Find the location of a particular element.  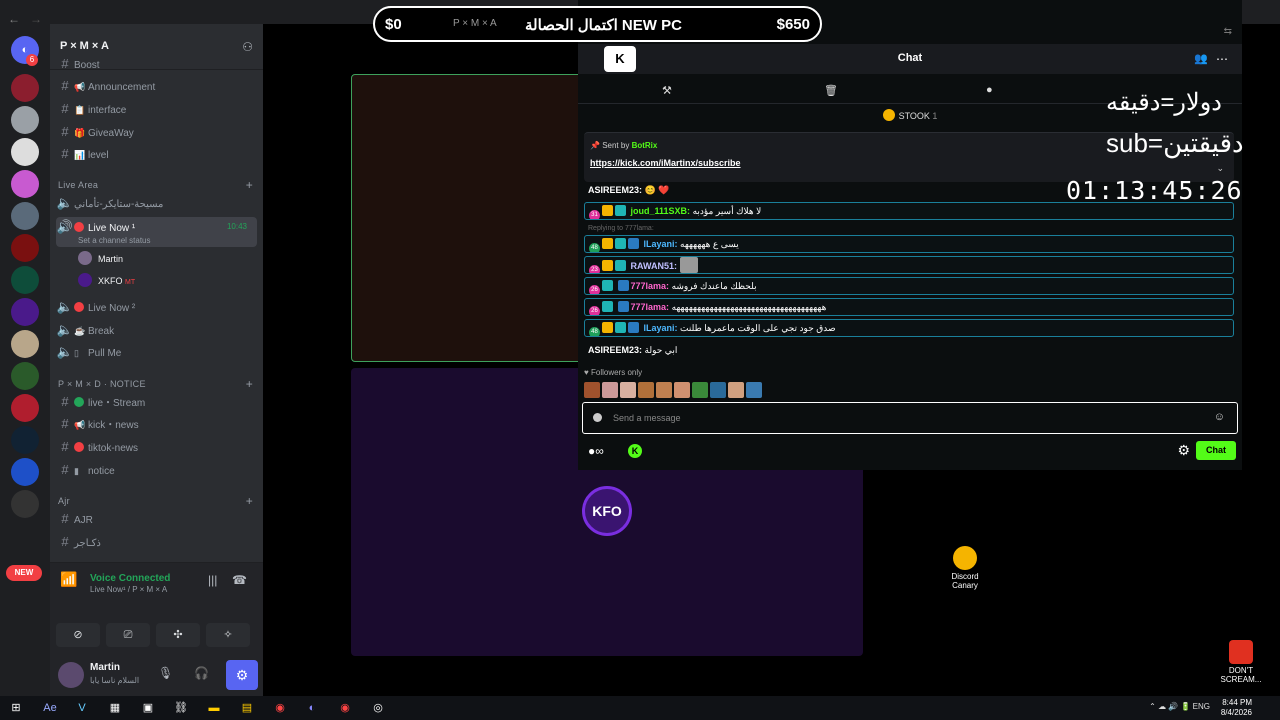

chat-message: 23 RAWAN51: is located at coordinates (909, 265).